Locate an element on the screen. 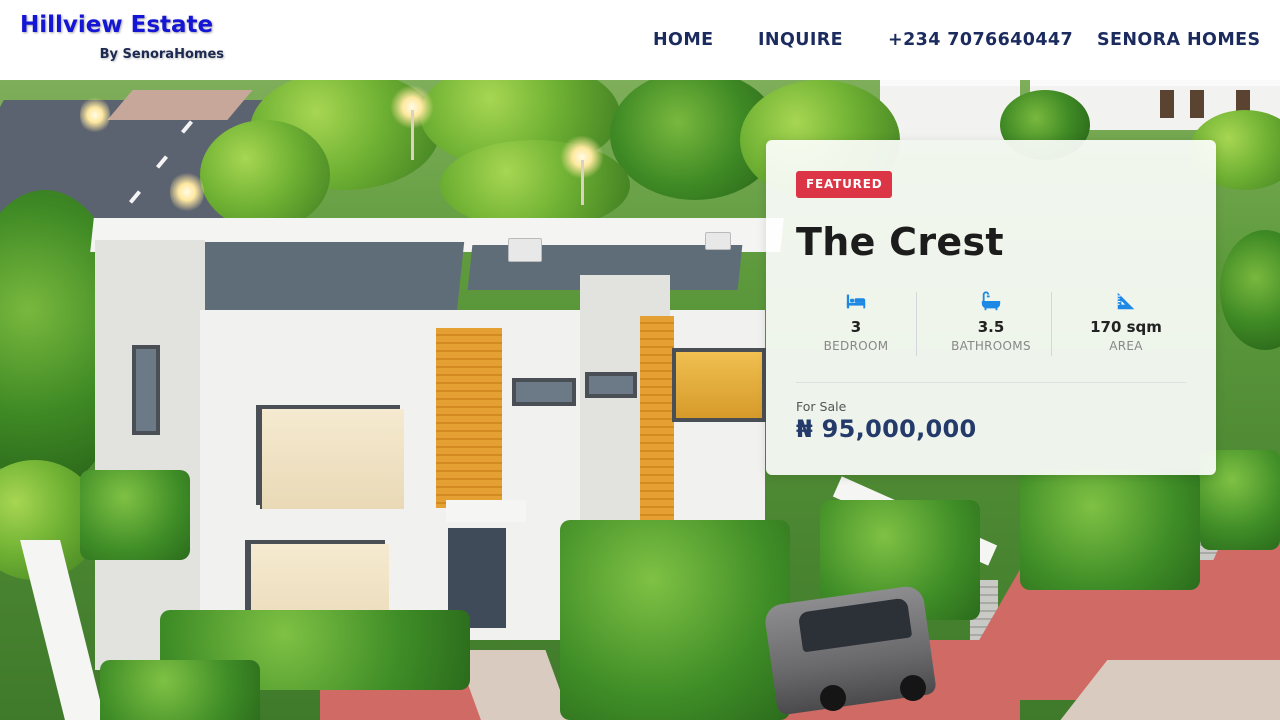  sidewalk is located at coordinates (180, 105).